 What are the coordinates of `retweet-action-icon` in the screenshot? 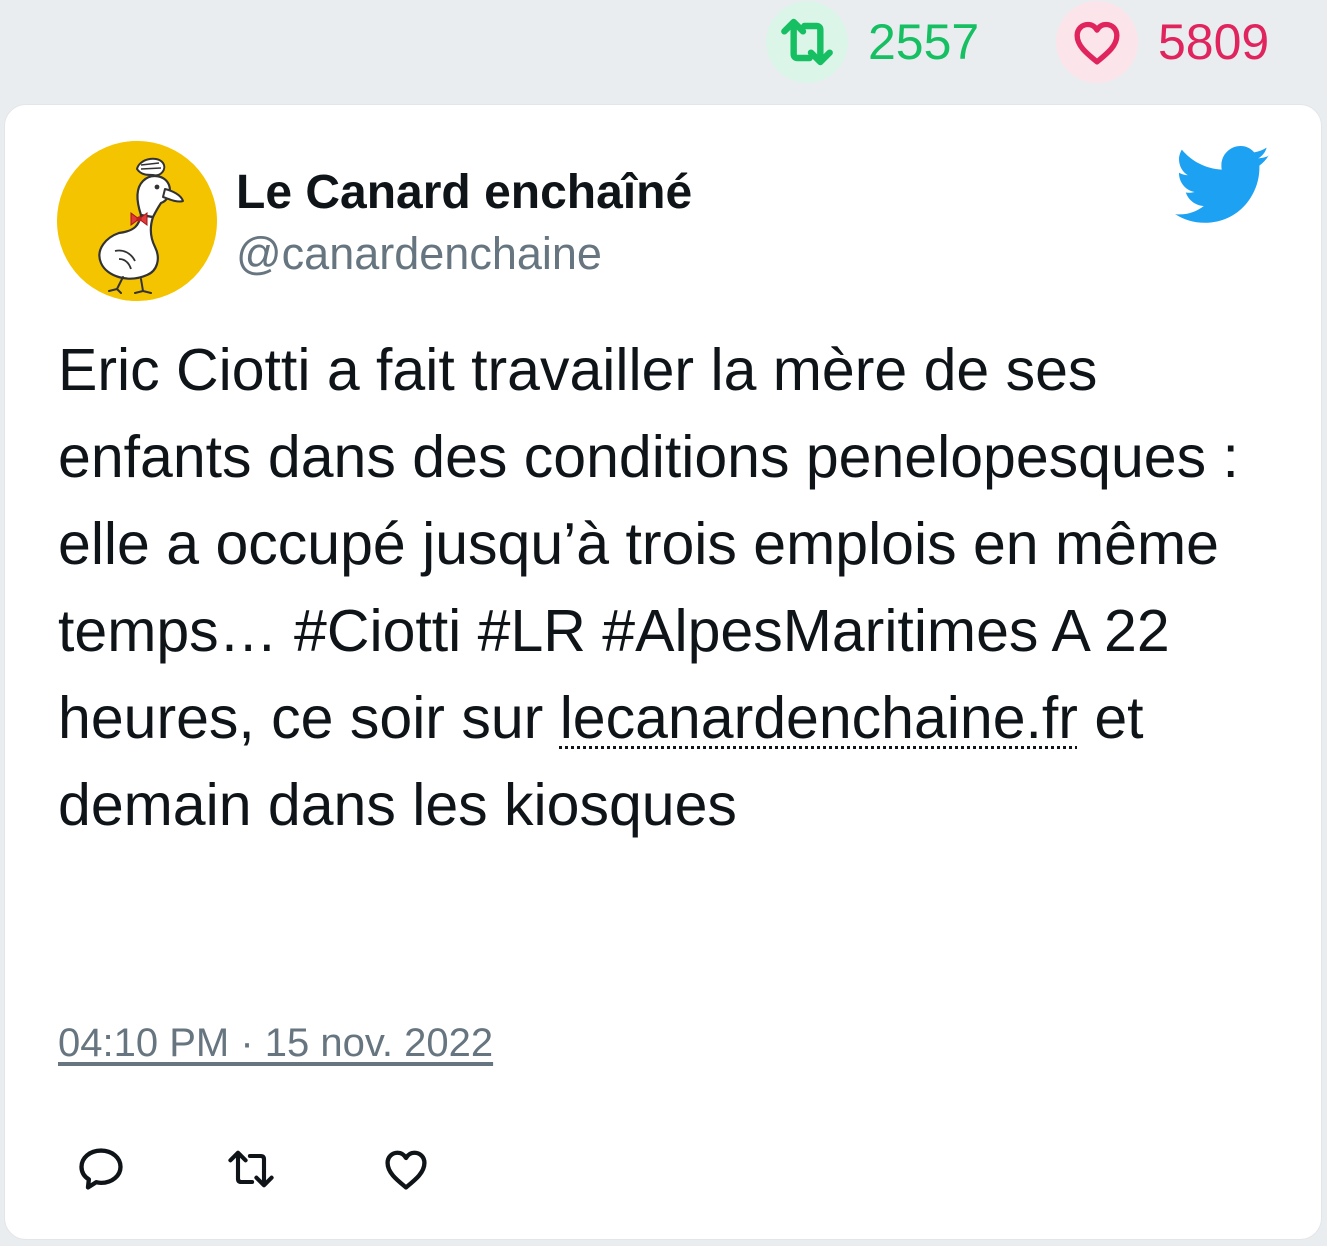 It's located at (251, 1169).